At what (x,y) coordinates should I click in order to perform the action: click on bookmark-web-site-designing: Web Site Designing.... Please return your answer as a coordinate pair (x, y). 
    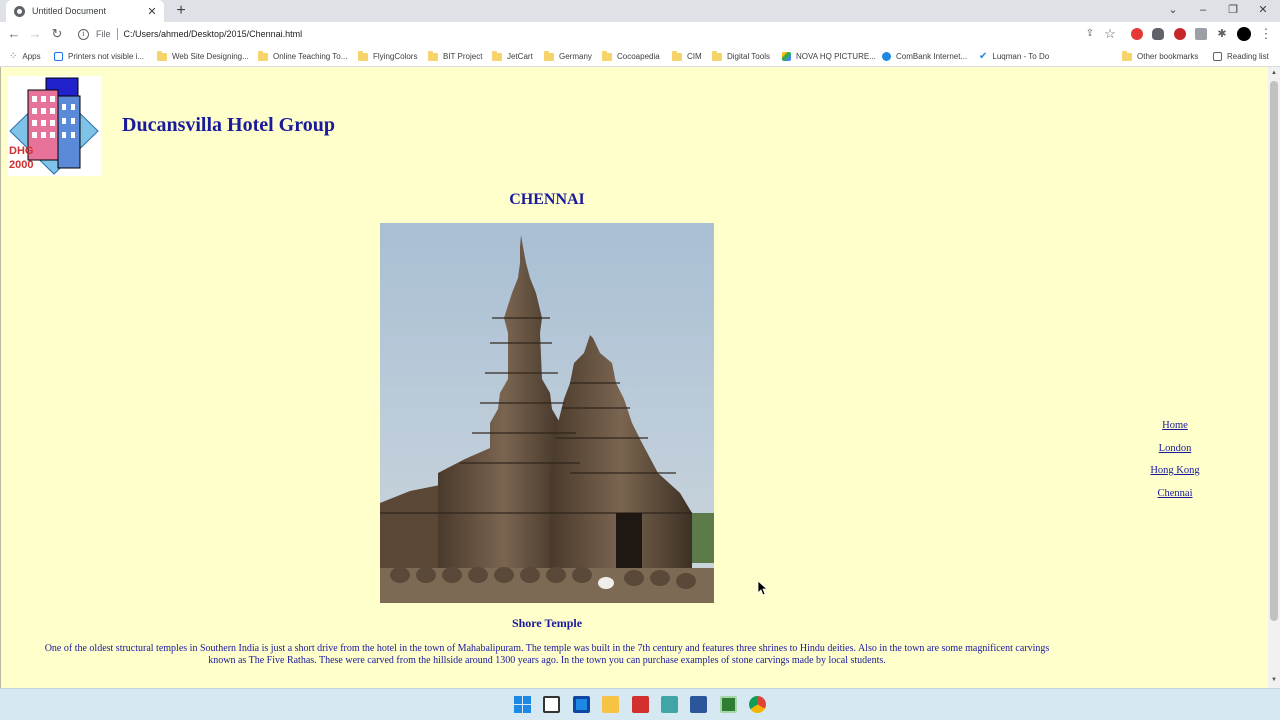
    Looking at the image, I should click on (203, 56).